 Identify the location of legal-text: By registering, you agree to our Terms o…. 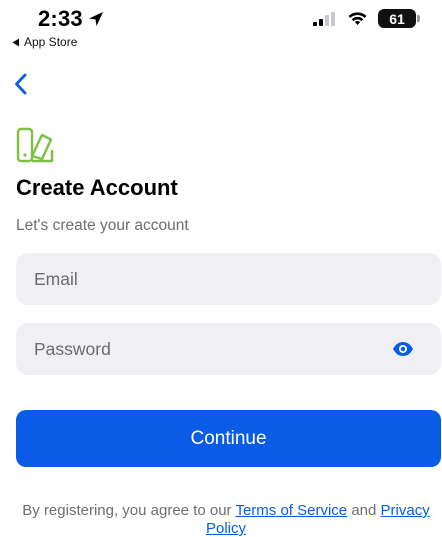
(226, 519).